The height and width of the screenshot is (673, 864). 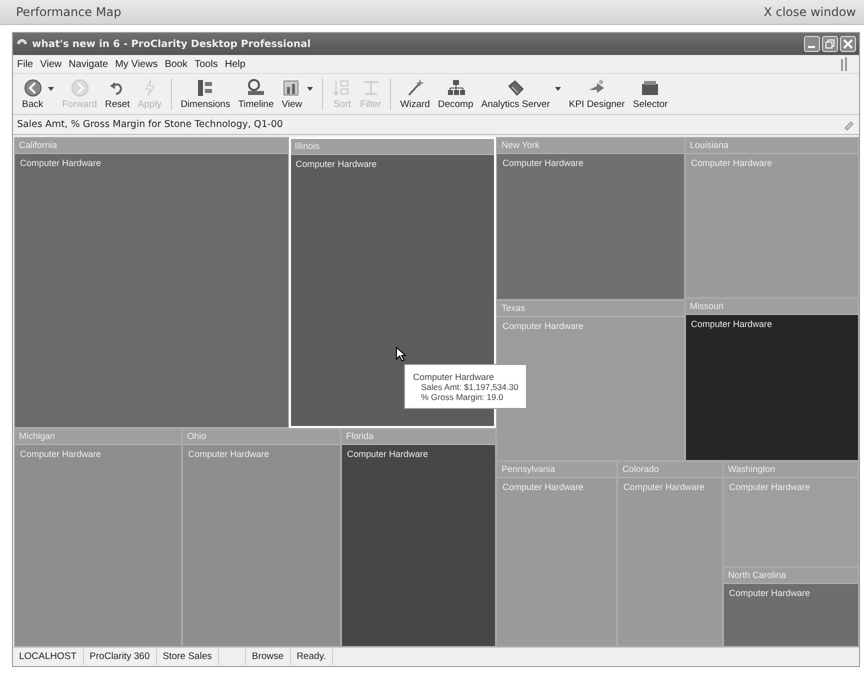 I want to click on mouse-cursor-icon, so click(x=401, y=354).